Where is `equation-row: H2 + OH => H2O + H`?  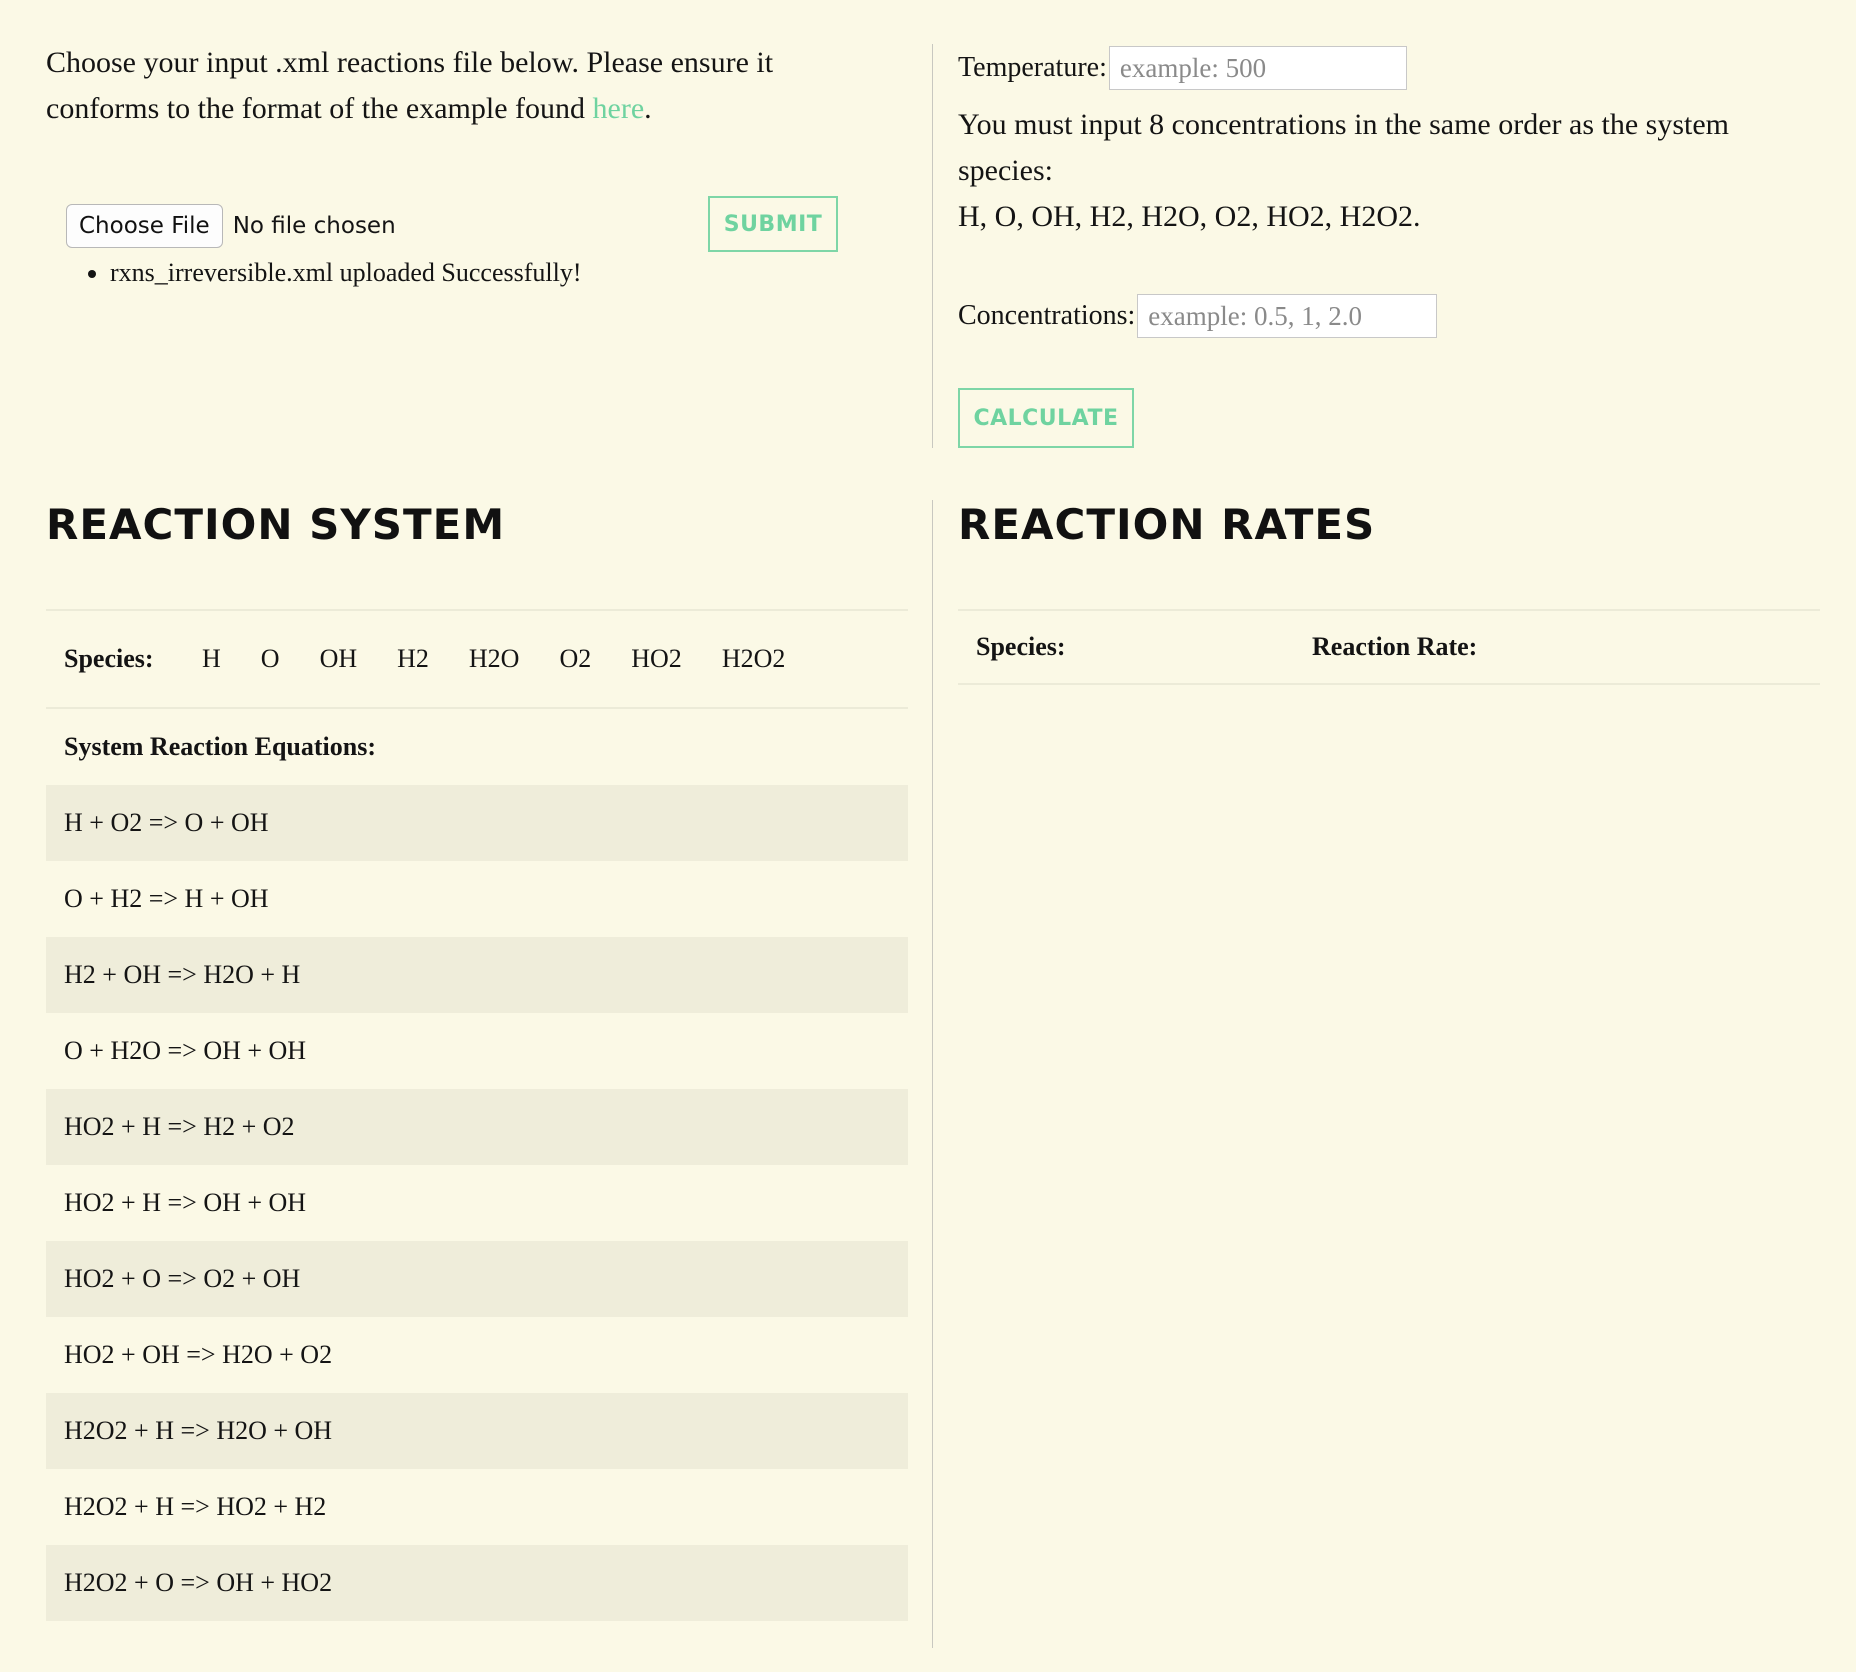 equation-row: H2 + OH => H2O + H is located at coordinates (477, 975).